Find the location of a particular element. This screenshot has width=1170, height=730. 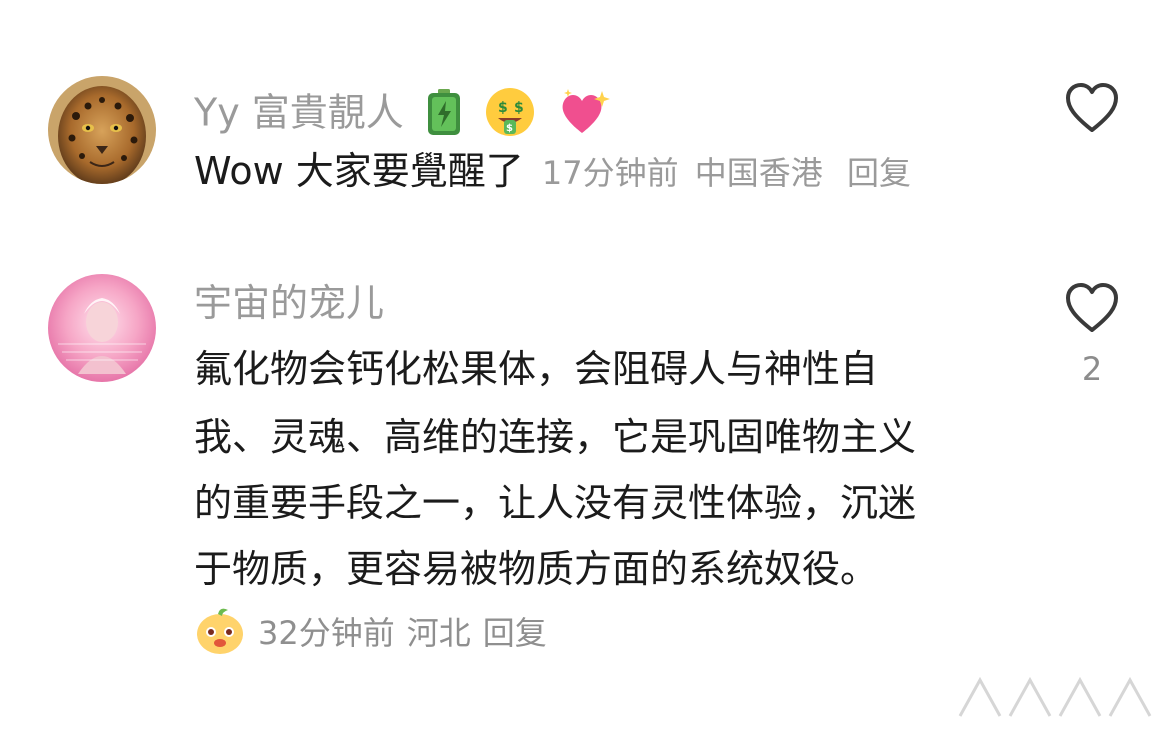

username: 宇宙的宠儿 is located at coordinates (289, 303).